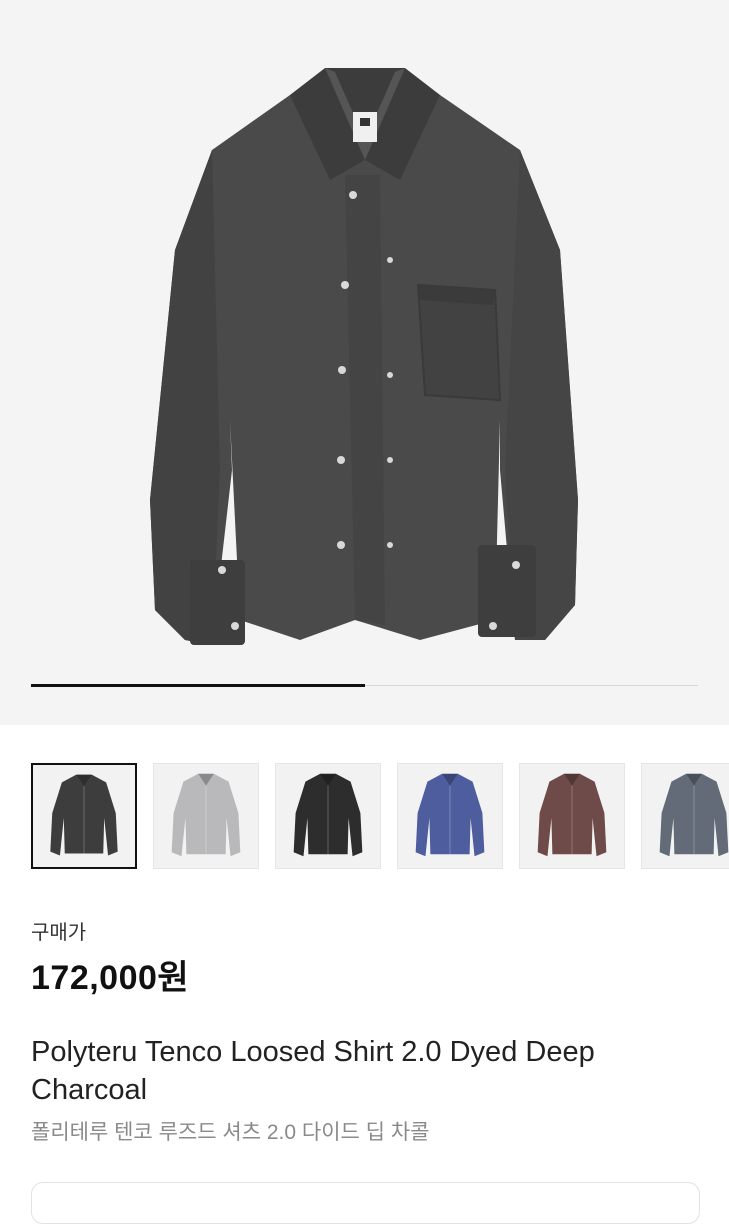 This screenshot has width=729, height=1224. I want to click on color-thumbnail-slate, so click(685, 816).